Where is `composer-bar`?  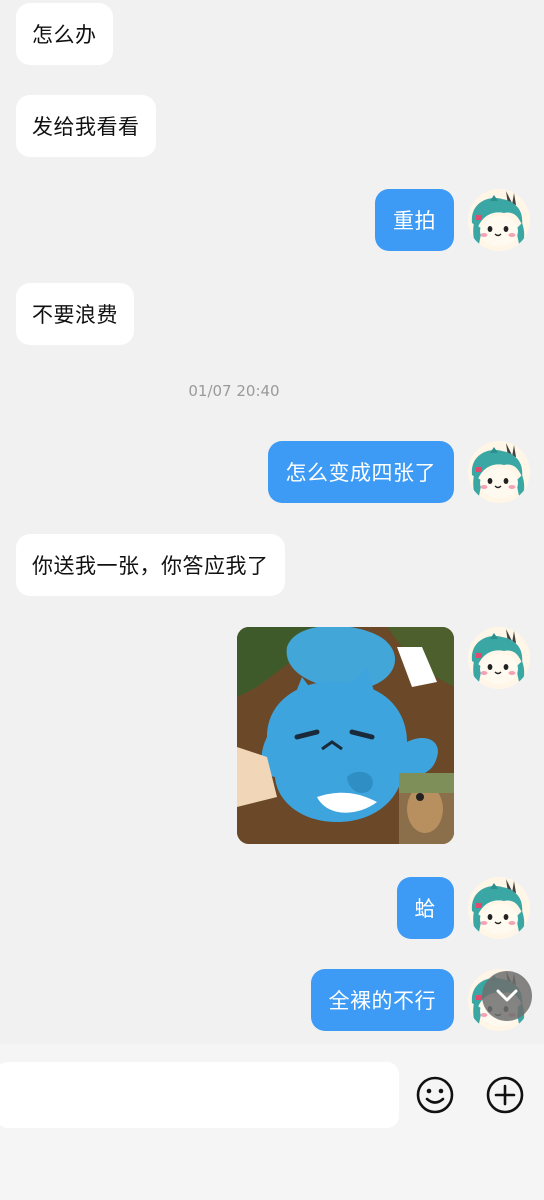
composer-bar is located at coordinates (272, 1122).